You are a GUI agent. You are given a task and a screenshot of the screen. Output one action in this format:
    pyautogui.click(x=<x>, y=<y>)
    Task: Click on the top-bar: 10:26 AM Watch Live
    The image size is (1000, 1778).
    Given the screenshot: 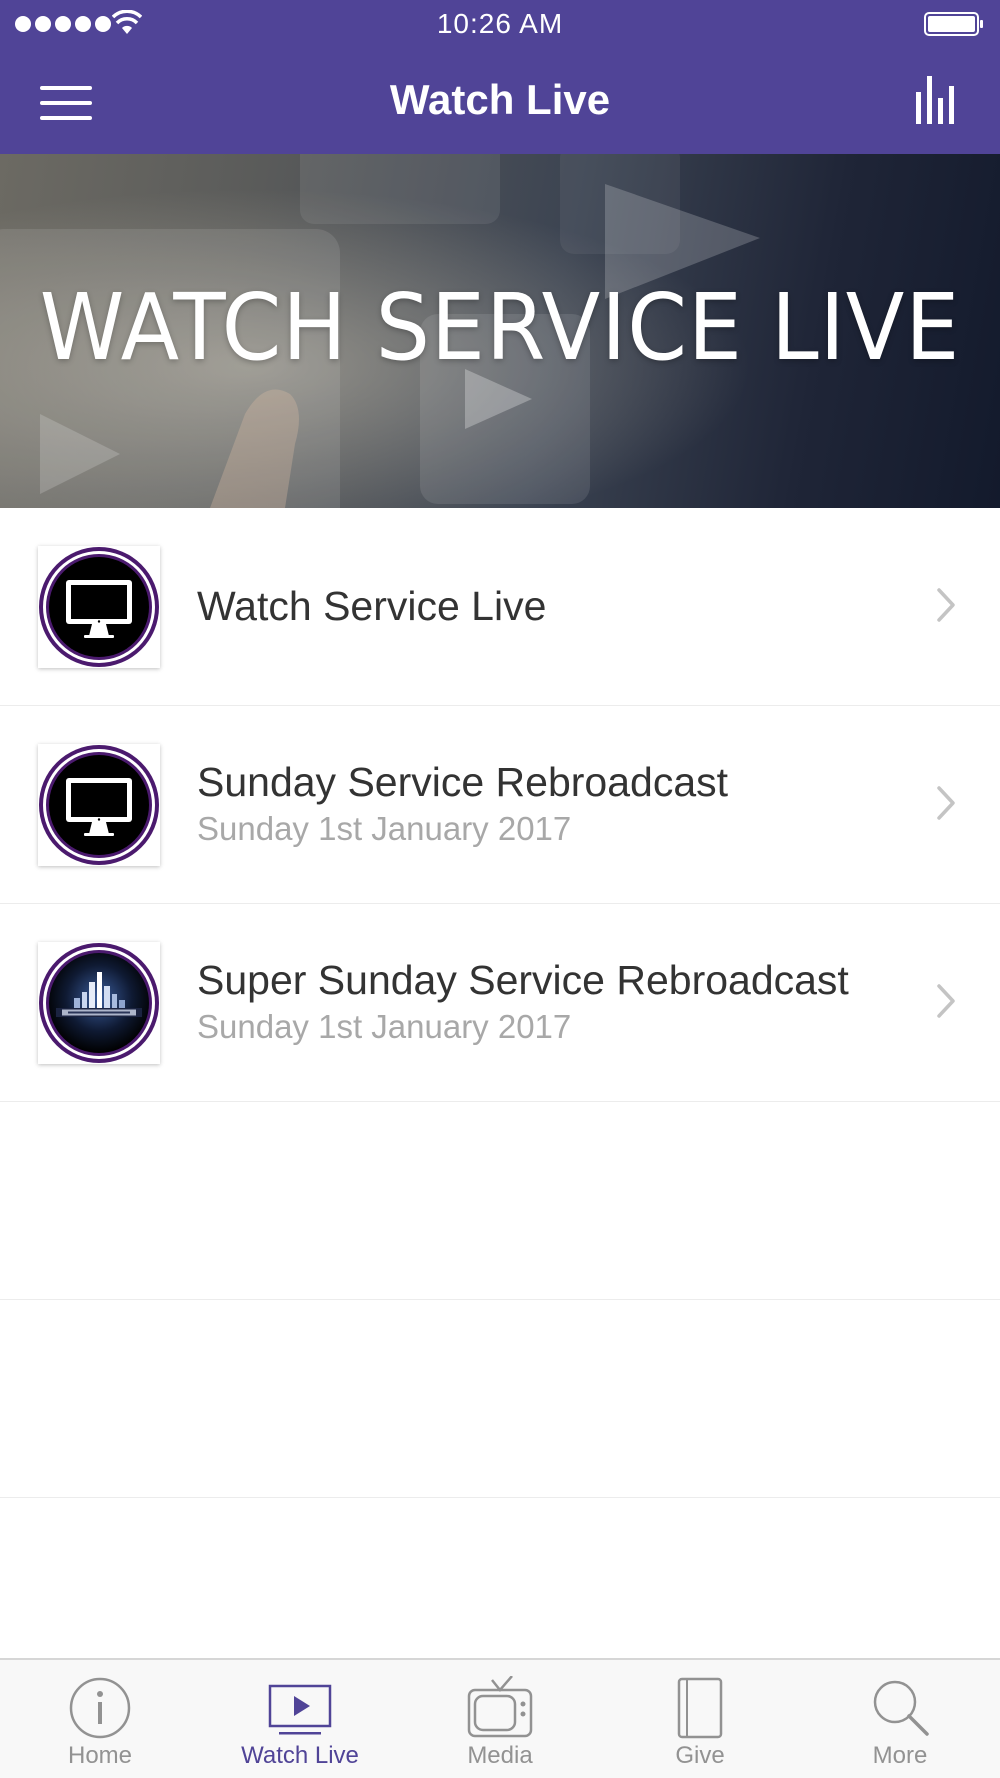 What is the action you would take?
    pyautogui.click(x=500, y=77)
    